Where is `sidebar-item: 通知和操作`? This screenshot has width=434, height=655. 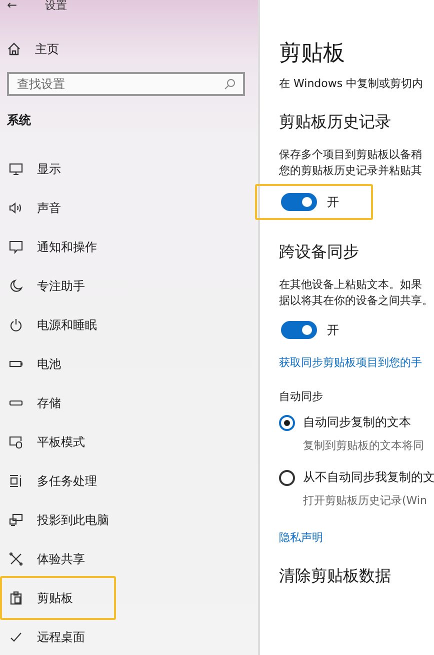 sidebar-item: 通知和操作 is located at coordinates (58, 247).